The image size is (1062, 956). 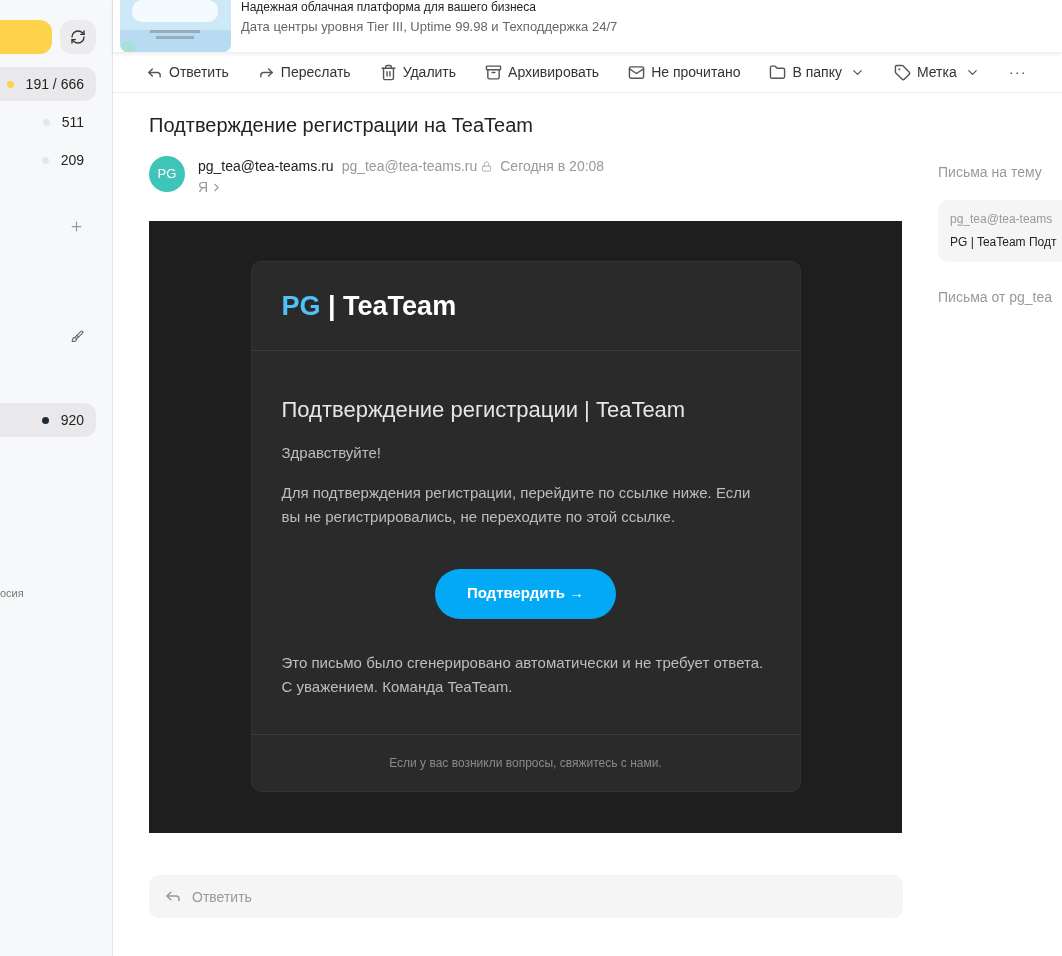 What do you see at coordinates (418, 72) in the screenshot?
I see `toolbar-button: Удалить` at bounding box center [418, 72].